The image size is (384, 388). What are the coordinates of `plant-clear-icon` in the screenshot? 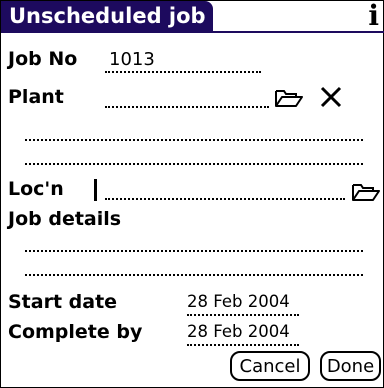 It's located at (331, 97).